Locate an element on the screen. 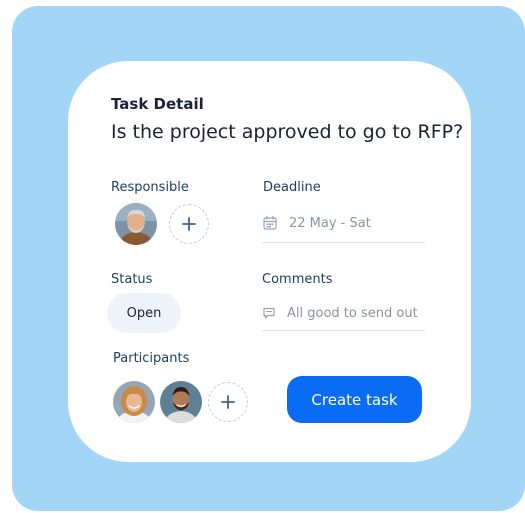 This screenshot has width=525, height=513. avatar-woman-icon is located at coordinates (134, 402).